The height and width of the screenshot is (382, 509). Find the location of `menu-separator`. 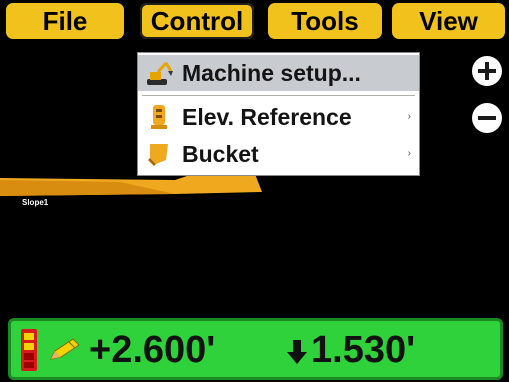

menu-separator is located at coordinates (278, 95).